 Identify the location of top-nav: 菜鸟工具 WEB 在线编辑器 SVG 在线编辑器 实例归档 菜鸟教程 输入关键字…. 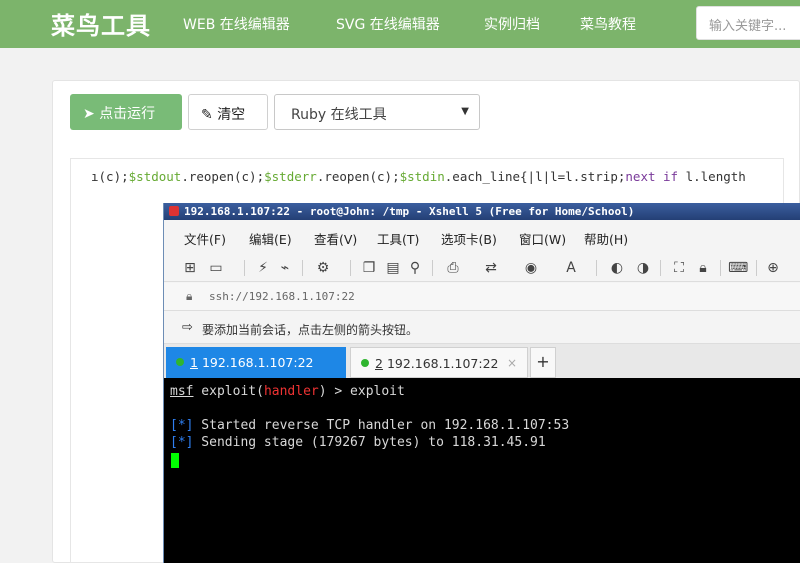
(400, 24).